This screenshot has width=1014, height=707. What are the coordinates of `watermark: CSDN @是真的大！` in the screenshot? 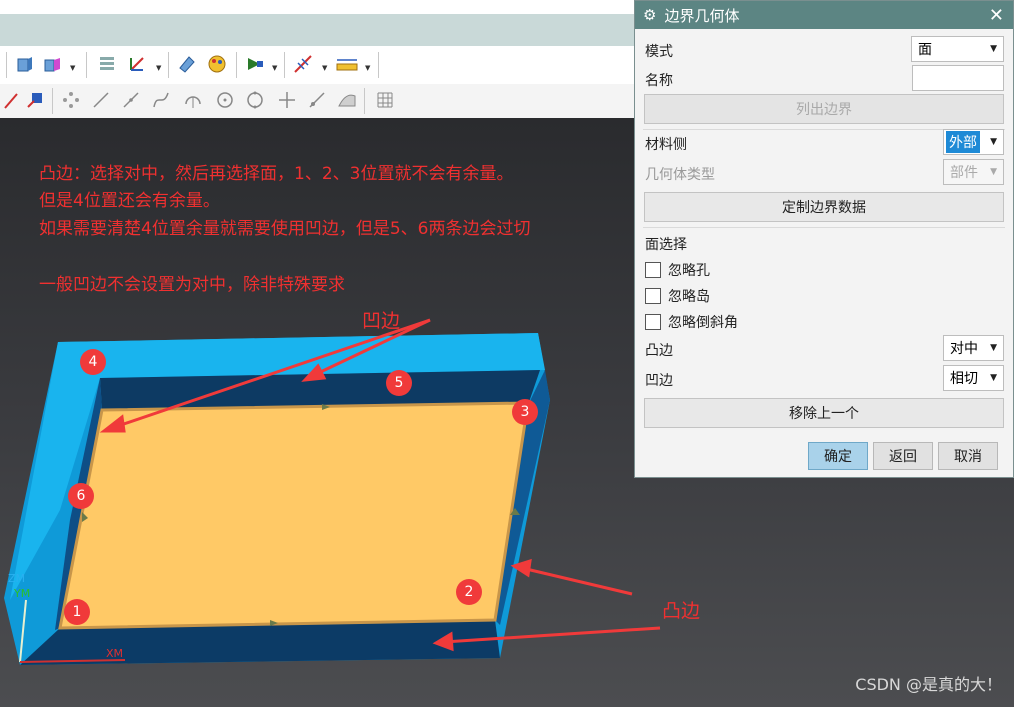 It's located at (928, 684).